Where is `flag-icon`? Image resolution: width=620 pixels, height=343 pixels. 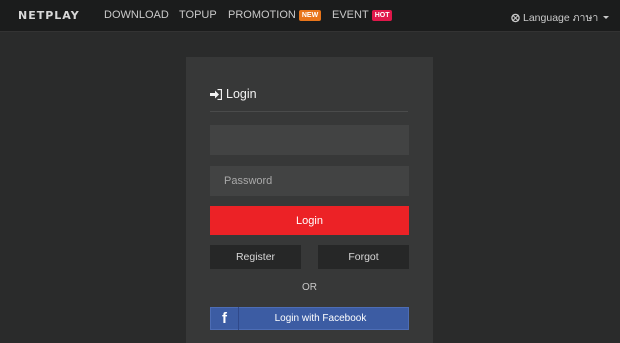 flag-icon is located at coordinates (515, 17).